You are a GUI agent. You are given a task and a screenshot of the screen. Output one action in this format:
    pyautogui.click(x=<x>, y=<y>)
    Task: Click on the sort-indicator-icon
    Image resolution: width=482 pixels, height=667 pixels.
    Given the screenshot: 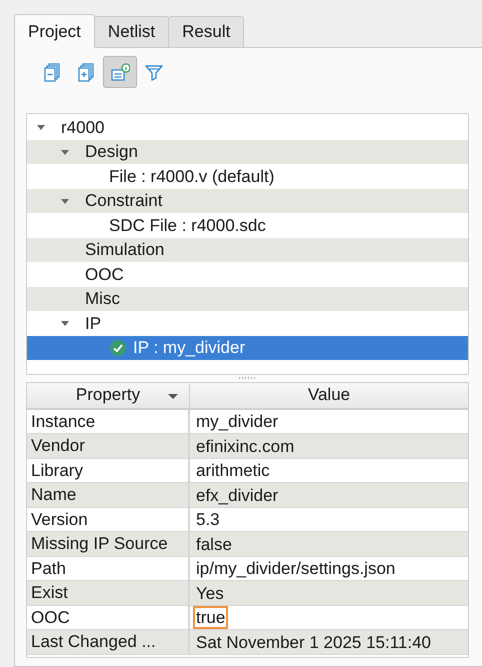 What is the action you would take?
    pyautogui.click(x=173, y=396)
    